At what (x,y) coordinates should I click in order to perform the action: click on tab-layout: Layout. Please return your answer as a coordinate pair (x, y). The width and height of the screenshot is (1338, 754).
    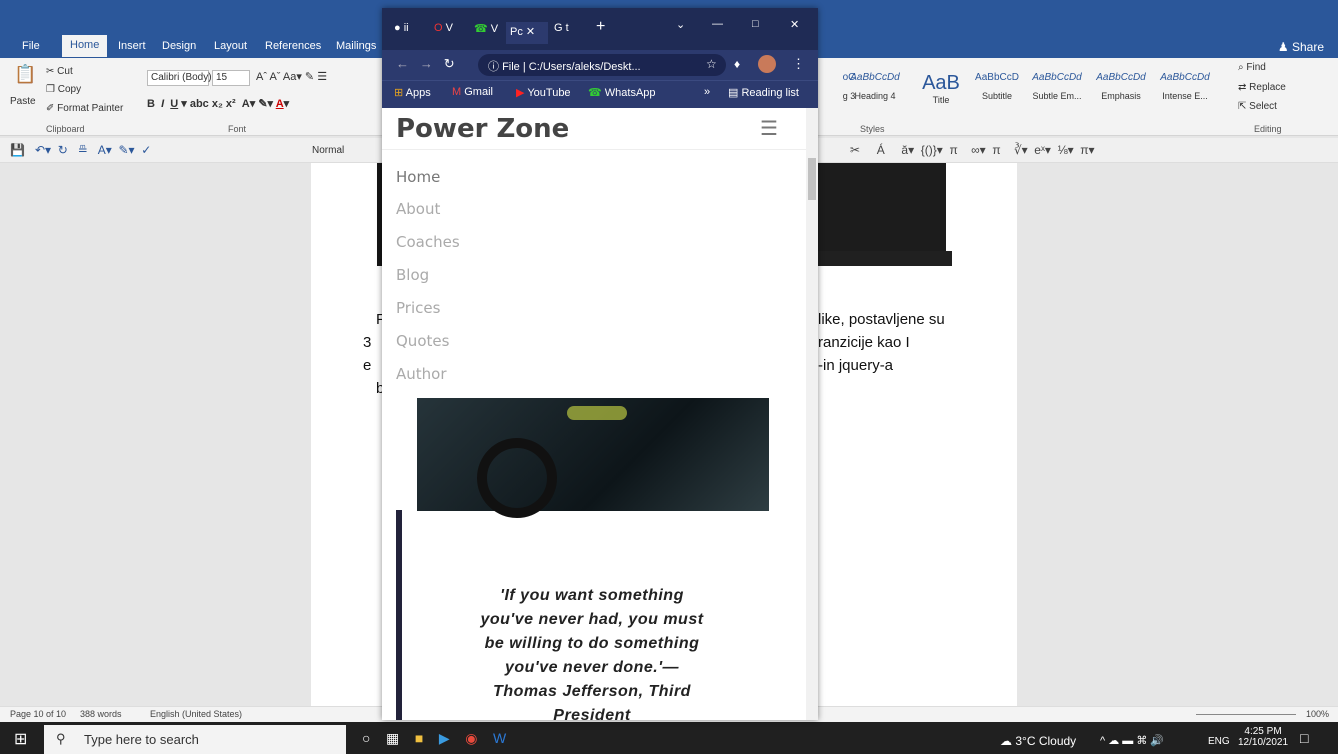
    Looking at the image, I should click on (230, 46).